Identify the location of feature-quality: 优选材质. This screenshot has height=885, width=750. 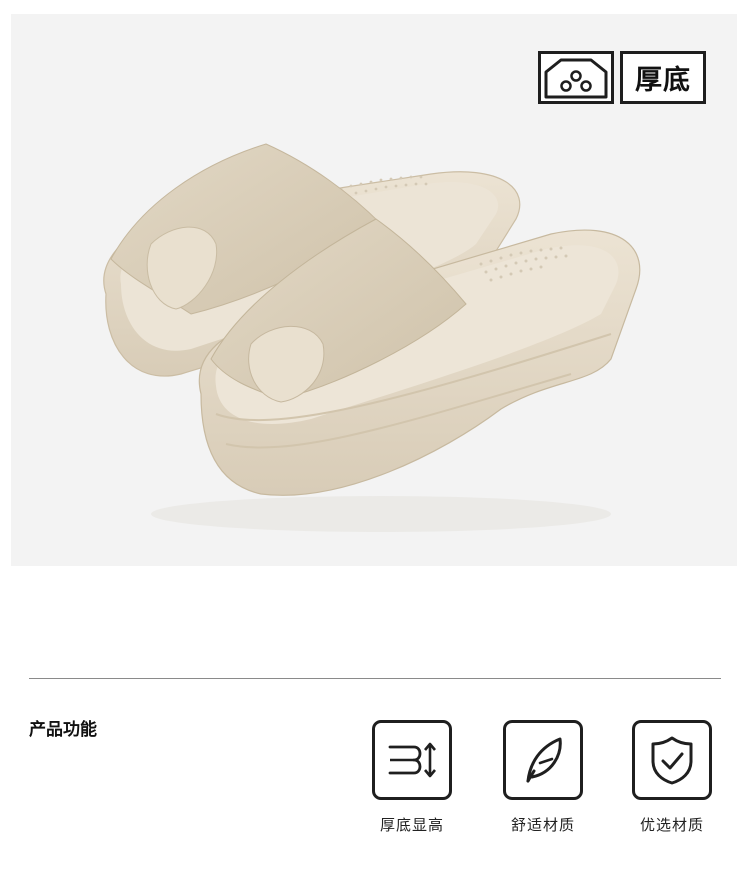
(672, 777).